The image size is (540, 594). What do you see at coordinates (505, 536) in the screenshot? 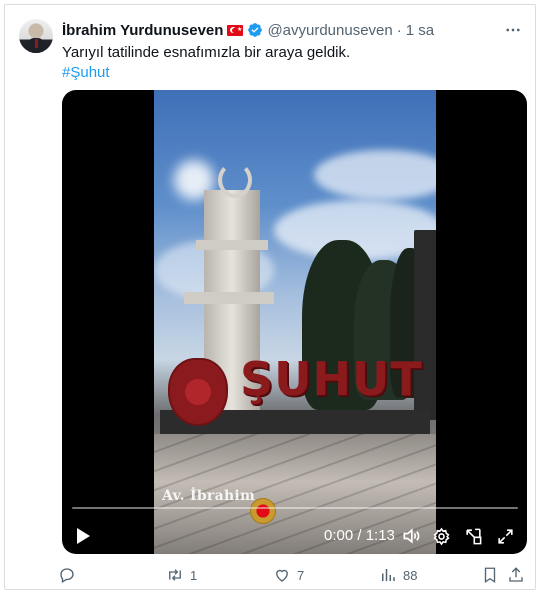
I see `fullscreen-icon` at bounding box center [505, 536].